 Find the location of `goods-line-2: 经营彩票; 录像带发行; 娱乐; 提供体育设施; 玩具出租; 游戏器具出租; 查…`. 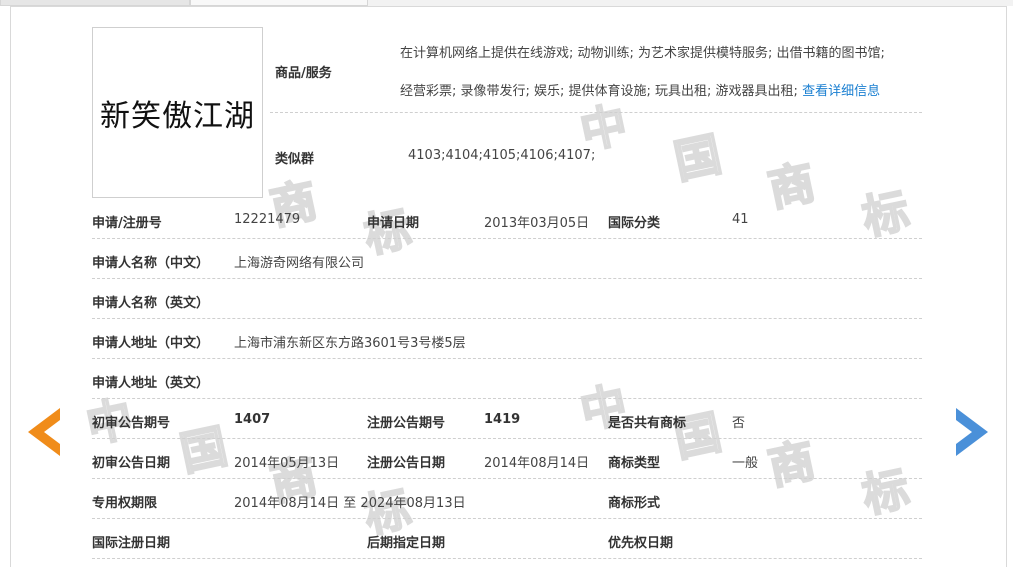

goods-line-2: 经营彩票; 录像带发行; 娱乐; 提供体育设施; 玩具出租; 游戏器具出租; 查… is located at coordinates (640, 91).